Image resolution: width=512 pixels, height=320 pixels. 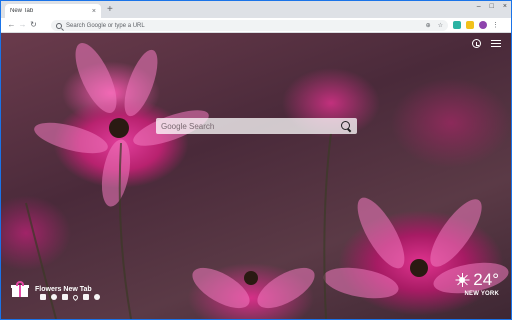 I want to click on history-icon, so click(x=476, y=43).